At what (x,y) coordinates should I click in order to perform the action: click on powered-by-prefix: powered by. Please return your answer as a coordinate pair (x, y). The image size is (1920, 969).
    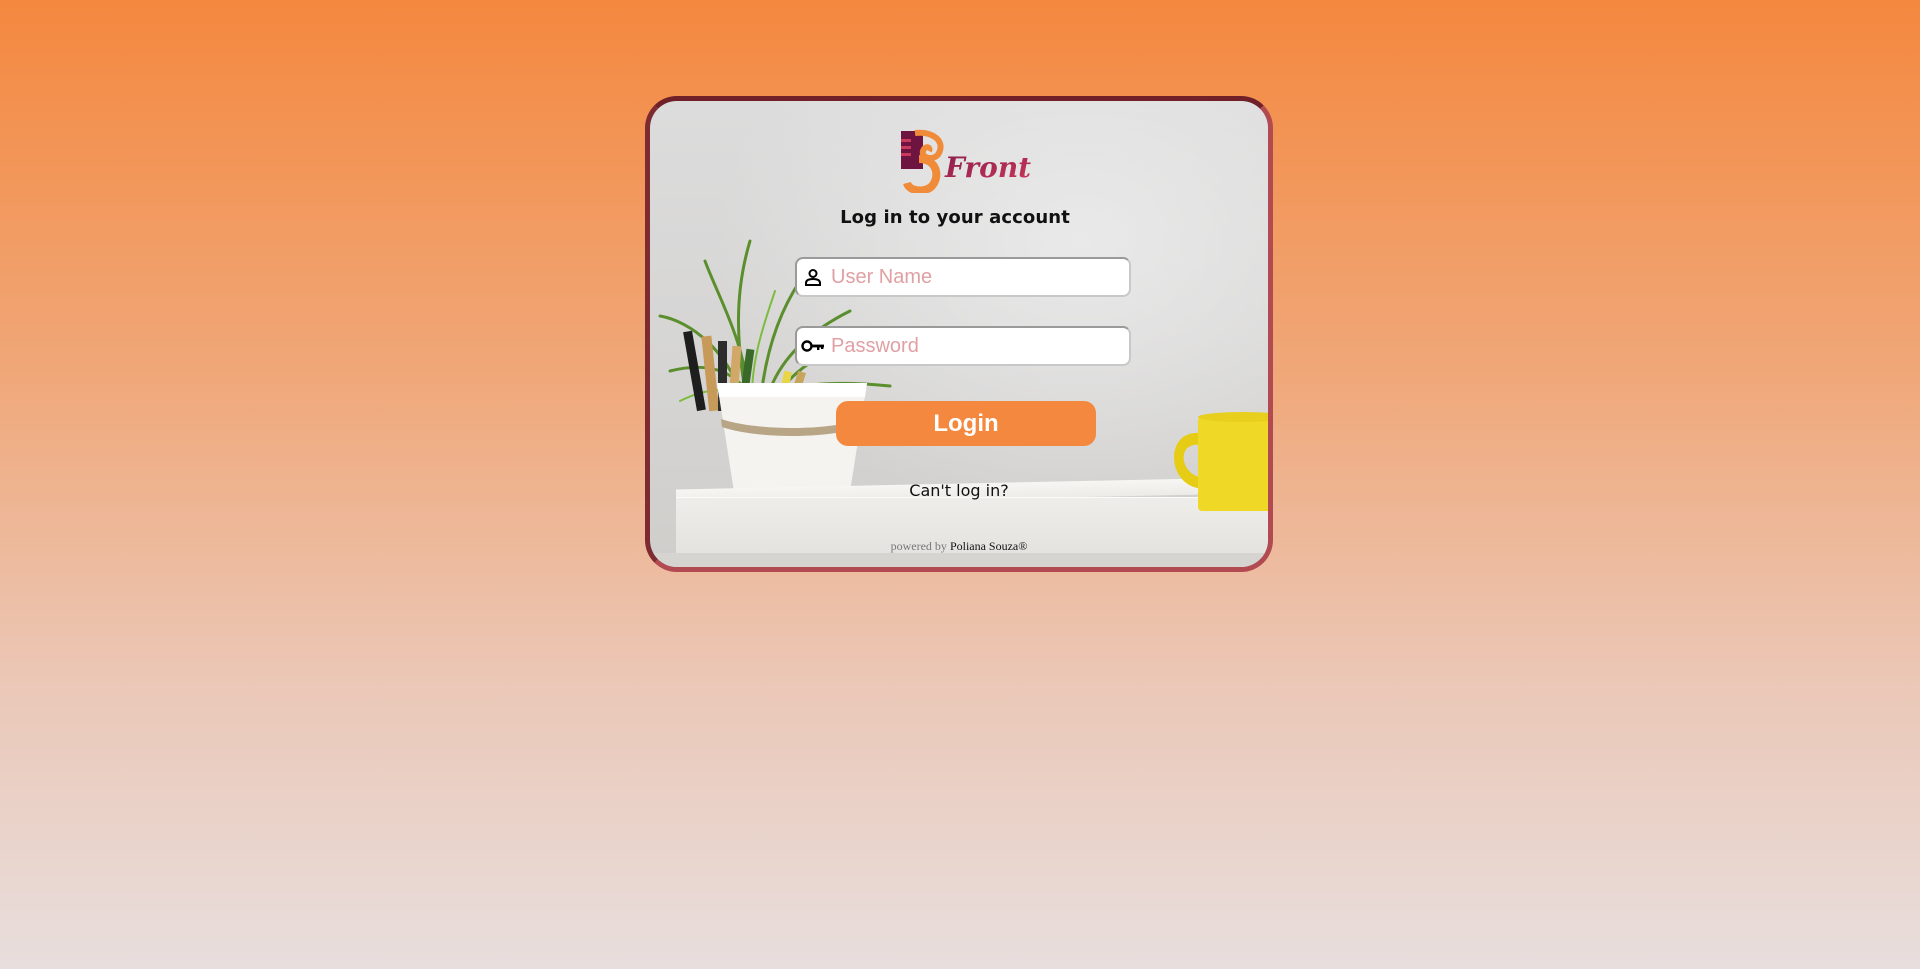
    Looking at the image, I should click on (918, 546).